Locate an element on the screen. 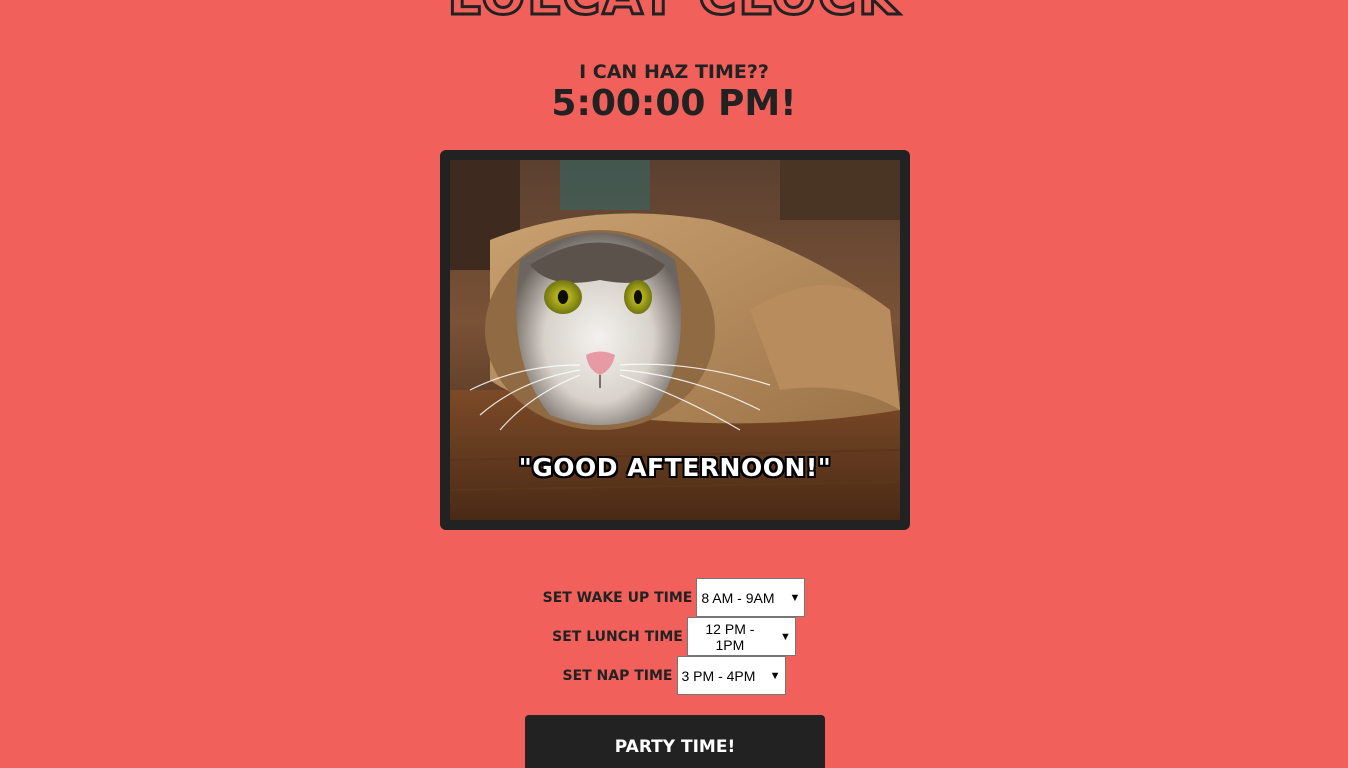  wake-time-row: SET WAKE UP TIME 8 AM - 9AM ▼ is located at coordinates (674, 597).